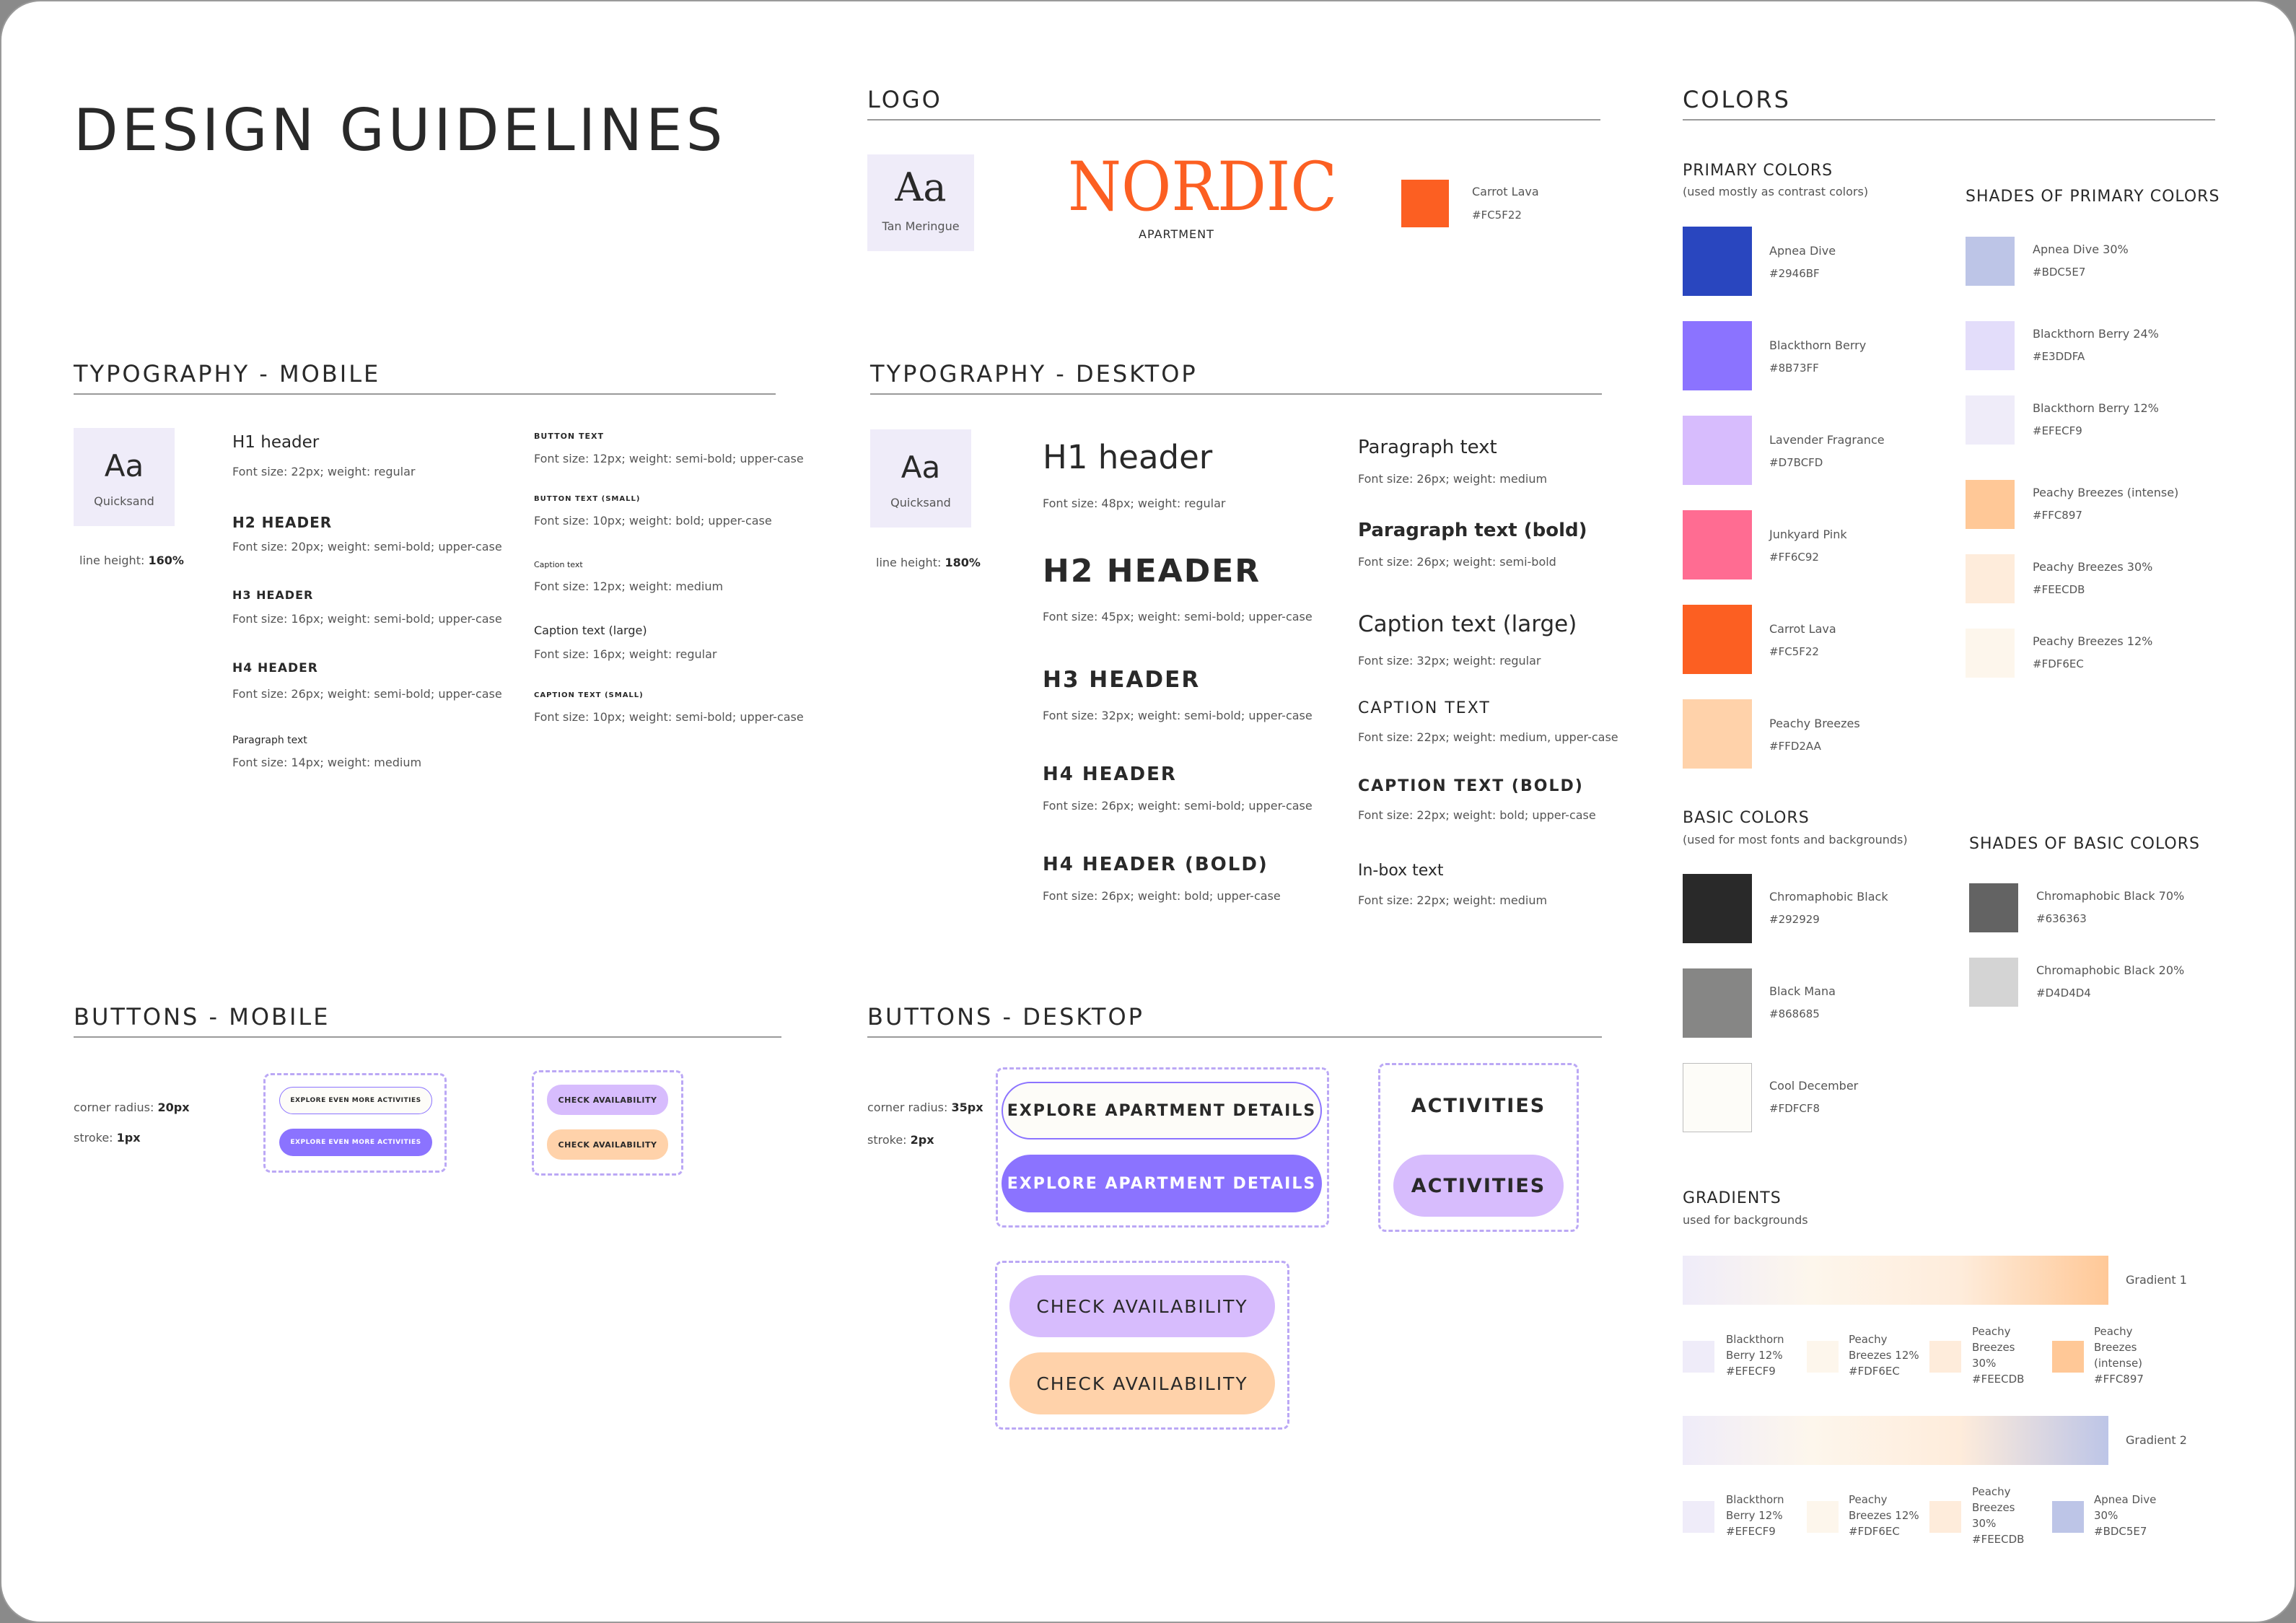  Describe the element at coordinates (1478, 1106) in the screenshot. I see `desktop-activities-text: ACTIVITIES` at that location.